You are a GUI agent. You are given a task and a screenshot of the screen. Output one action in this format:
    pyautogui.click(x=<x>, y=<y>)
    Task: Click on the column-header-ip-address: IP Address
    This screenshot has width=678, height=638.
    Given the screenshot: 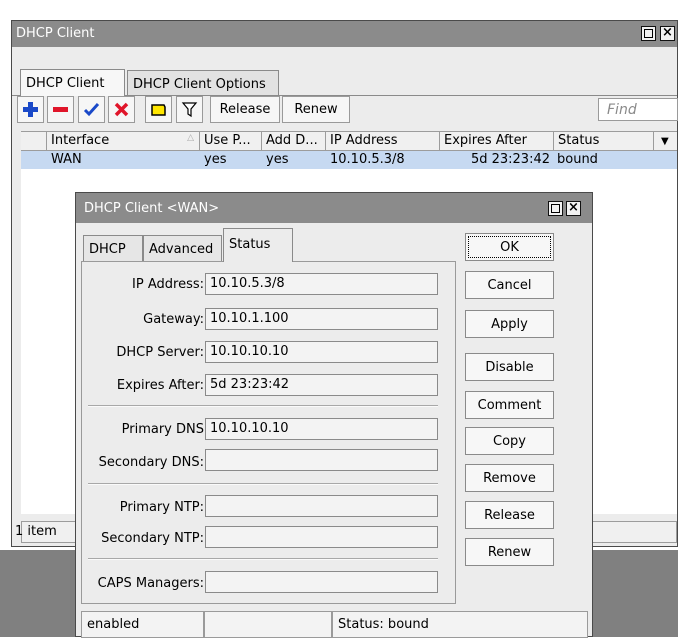 What is the action you would take?
    pyautogui.click(x=383, y=141)
    